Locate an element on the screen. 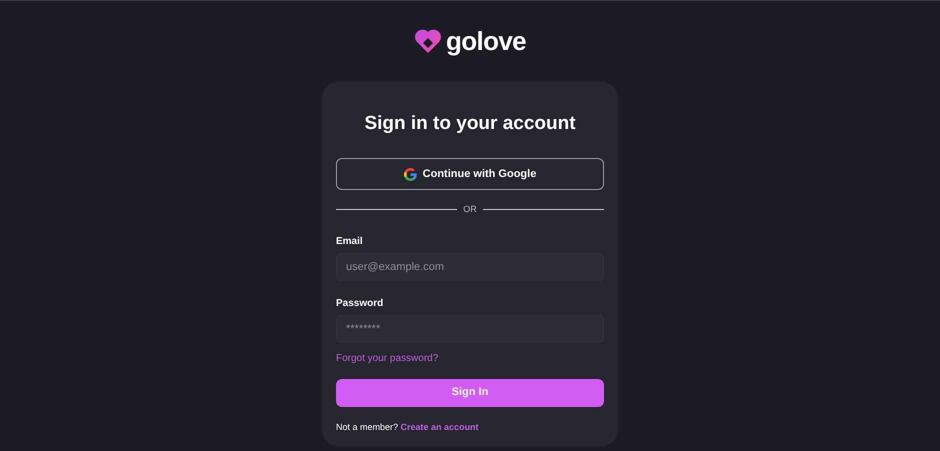 The width and height of the screenshot is (940, 451). forgot-password-link: Forgot your password? is located at coordinates (387, 358).